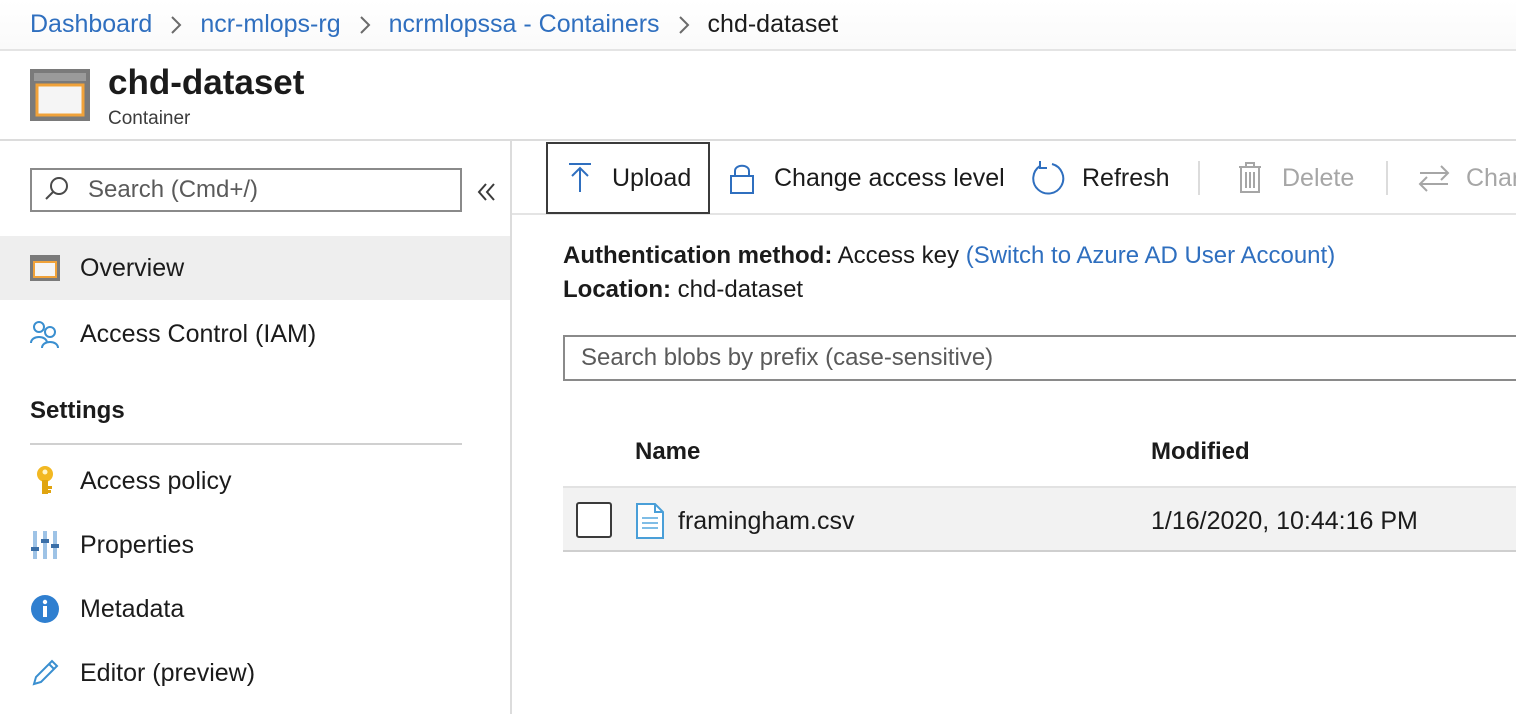 This screenshot has width=1516, height=714. Describe the element at coordinates (773, 24) in the screenshot. I see `breadcrumb-current: chd-dataset` at that location.